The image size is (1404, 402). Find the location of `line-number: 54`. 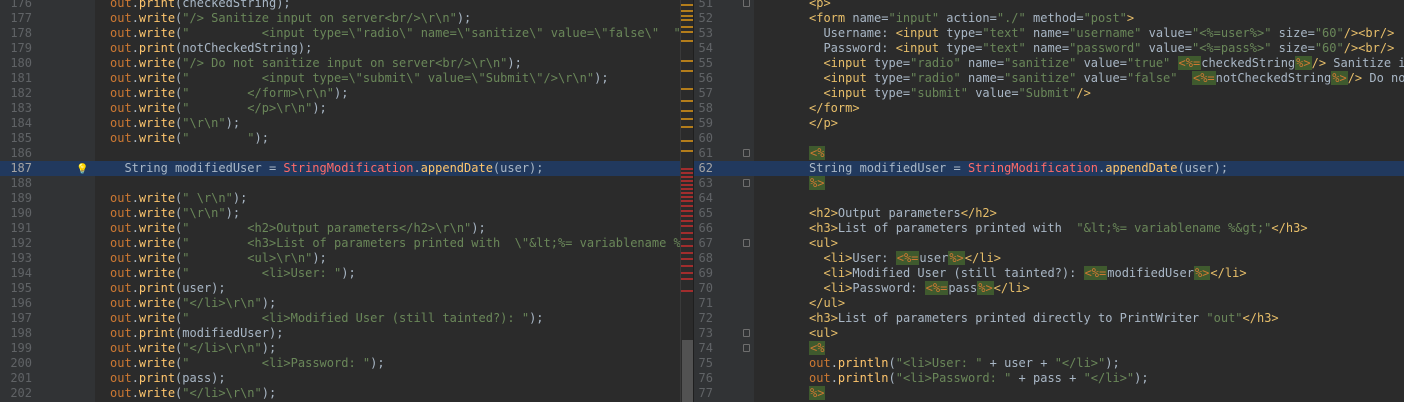

line-number: 54 is located at coordinates (703, 48).